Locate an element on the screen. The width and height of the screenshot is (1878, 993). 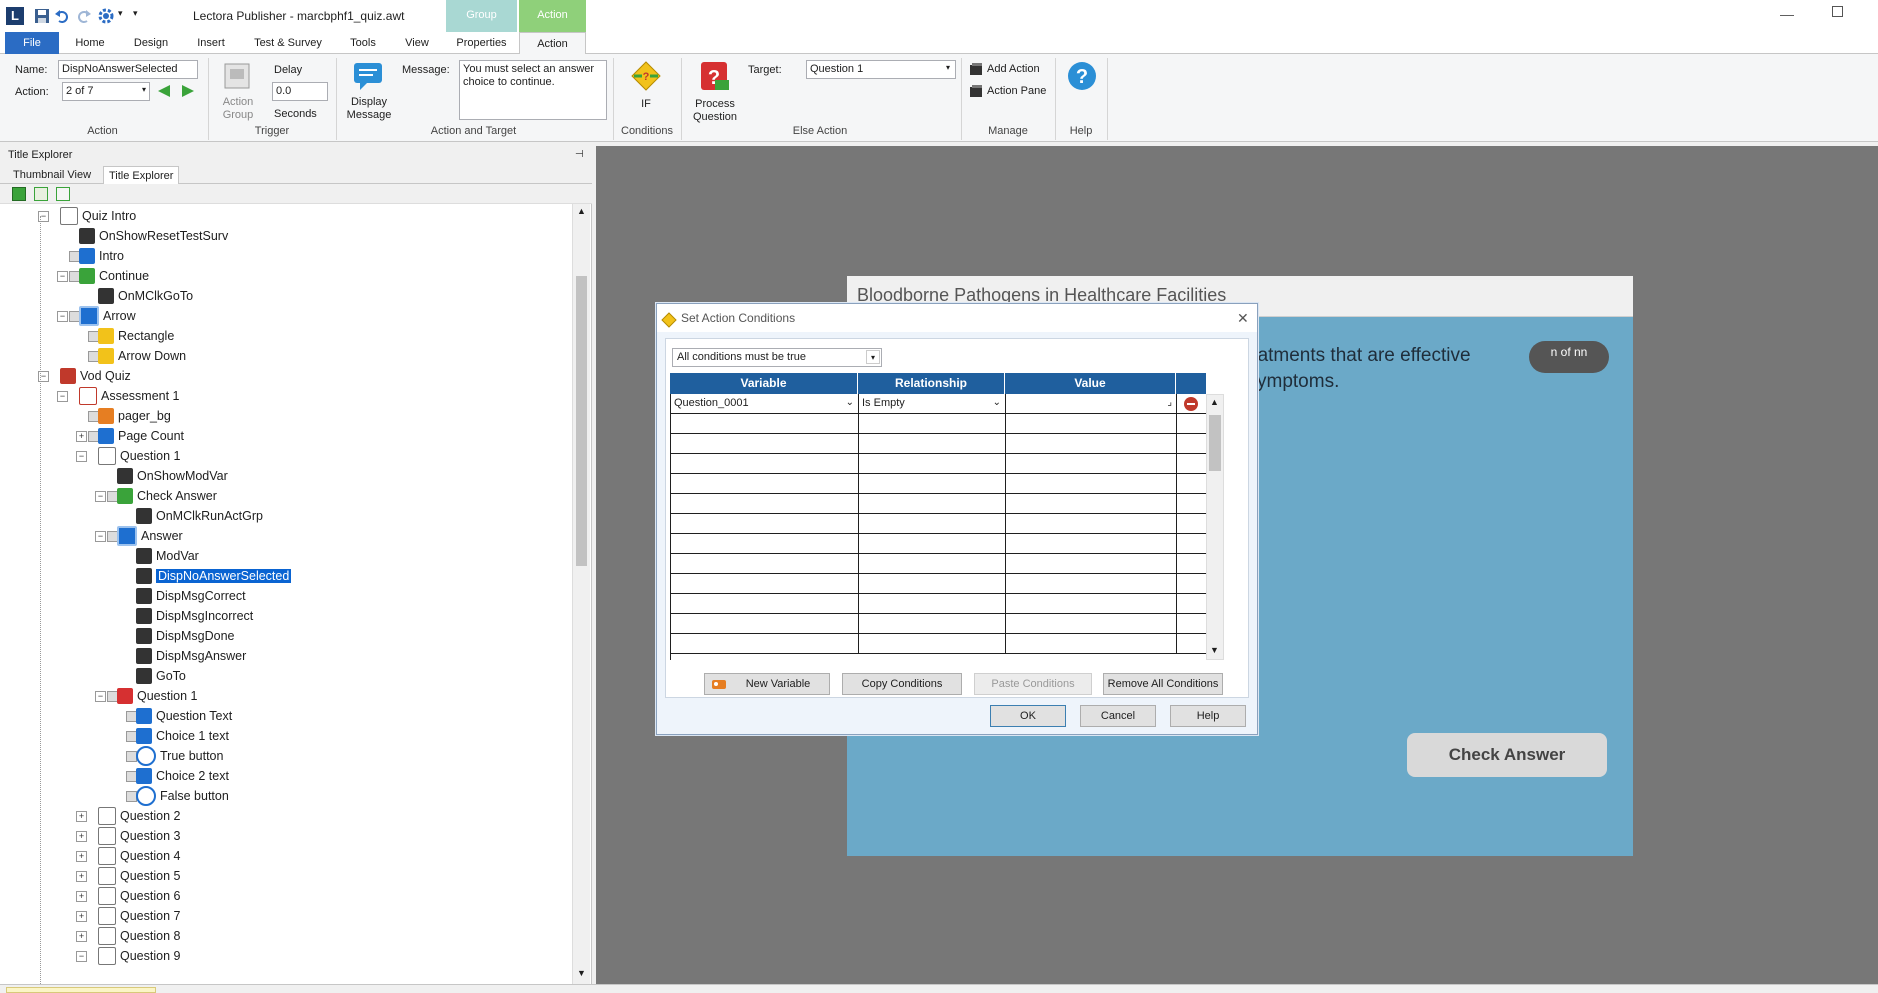
tree-item: Question 6 is located at coordinates (139, 896).